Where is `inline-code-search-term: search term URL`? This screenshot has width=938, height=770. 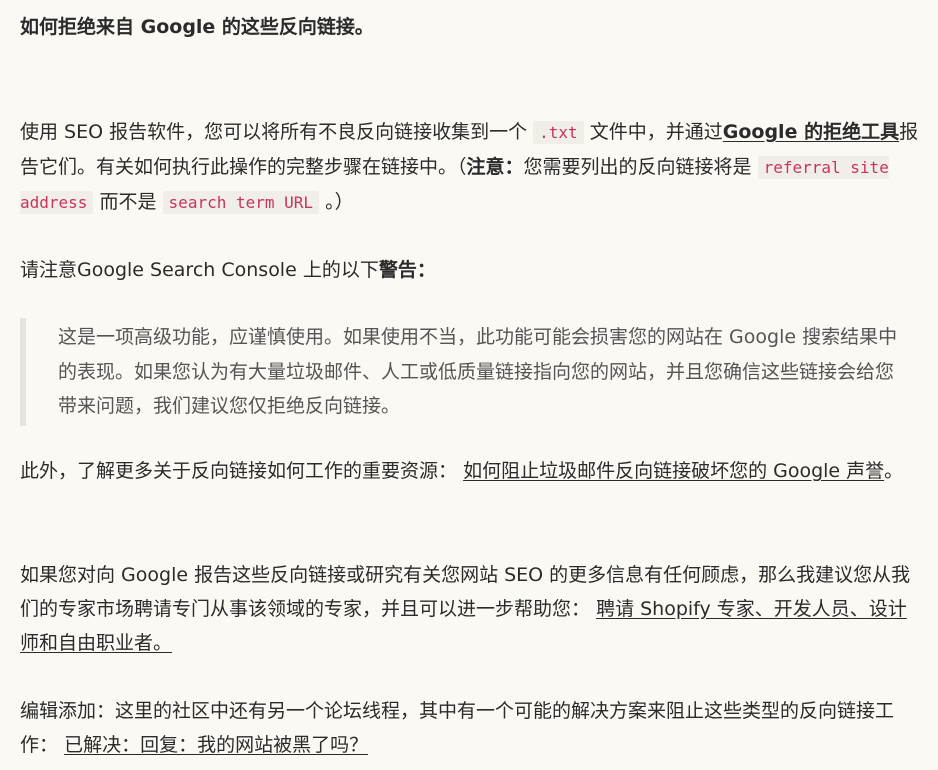
inline-code-search-term: search term URL is located at coordinates (241, 202).